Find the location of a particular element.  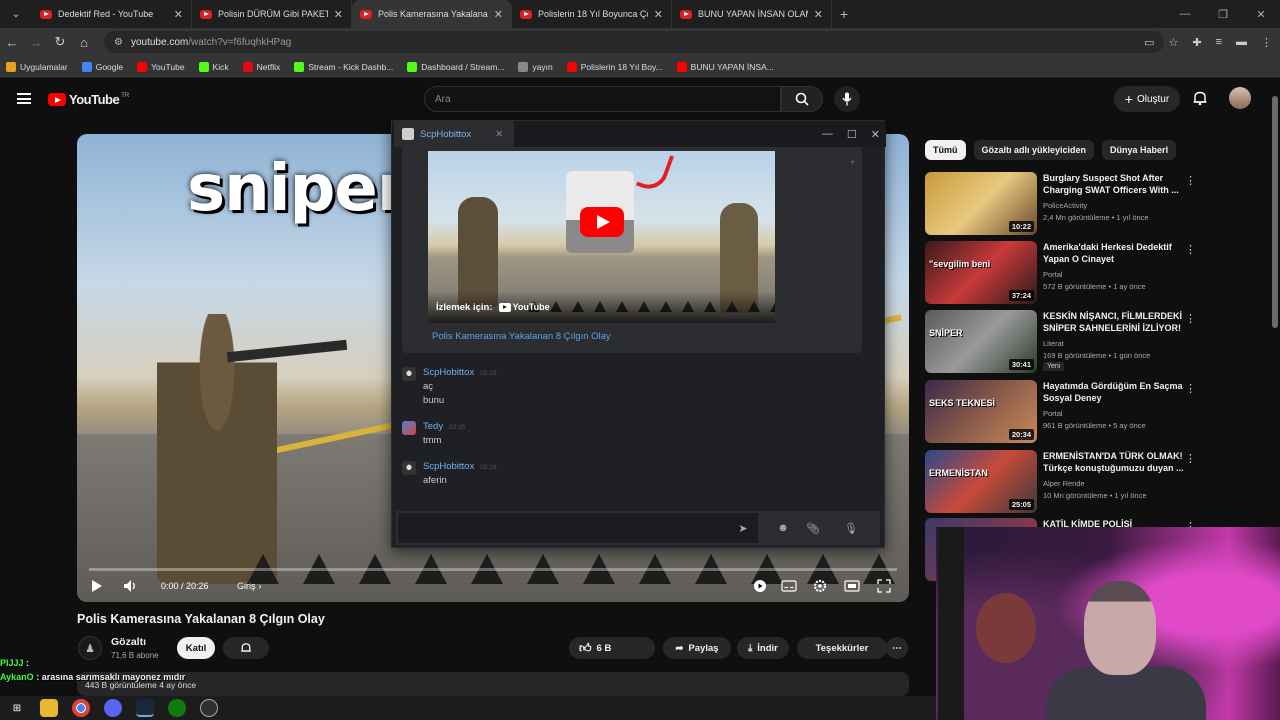

menu-icon: ⋮ is located at coordinates (1266, 42).